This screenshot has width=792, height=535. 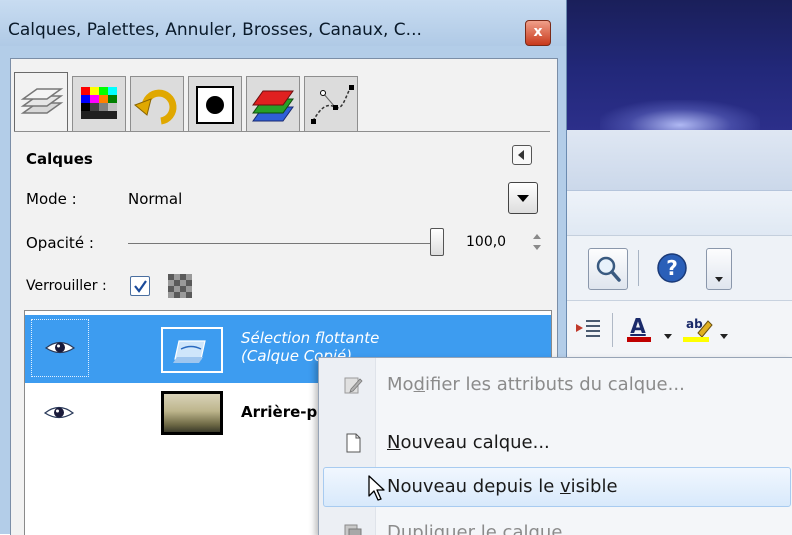 I want to click on checkerboard-icon, so click(x=180, y=286).